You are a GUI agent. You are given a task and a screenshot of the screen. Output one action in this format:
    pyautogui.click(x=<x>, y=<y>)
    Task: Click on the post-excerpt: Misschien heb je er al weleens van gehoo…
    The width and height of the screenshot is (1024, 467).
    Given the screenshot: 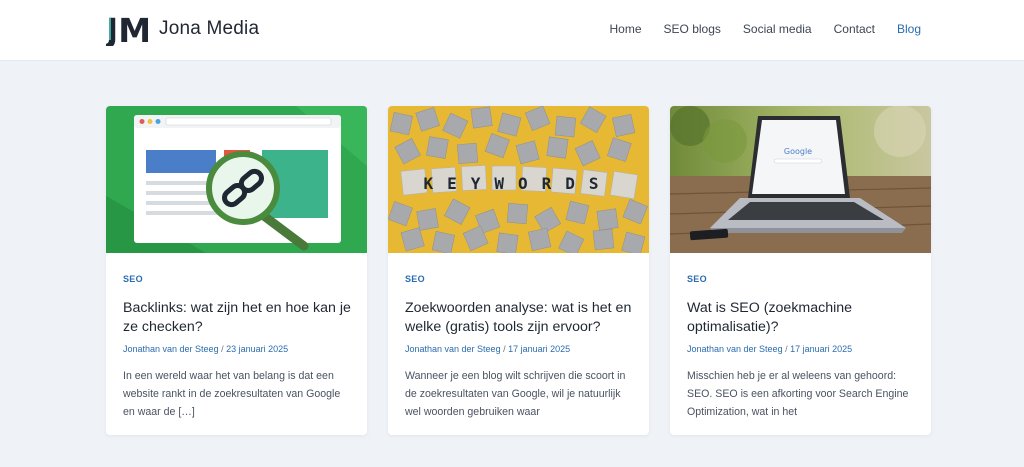 What is the action you would take?
    pyautogui.click(x=798, y=394)
    